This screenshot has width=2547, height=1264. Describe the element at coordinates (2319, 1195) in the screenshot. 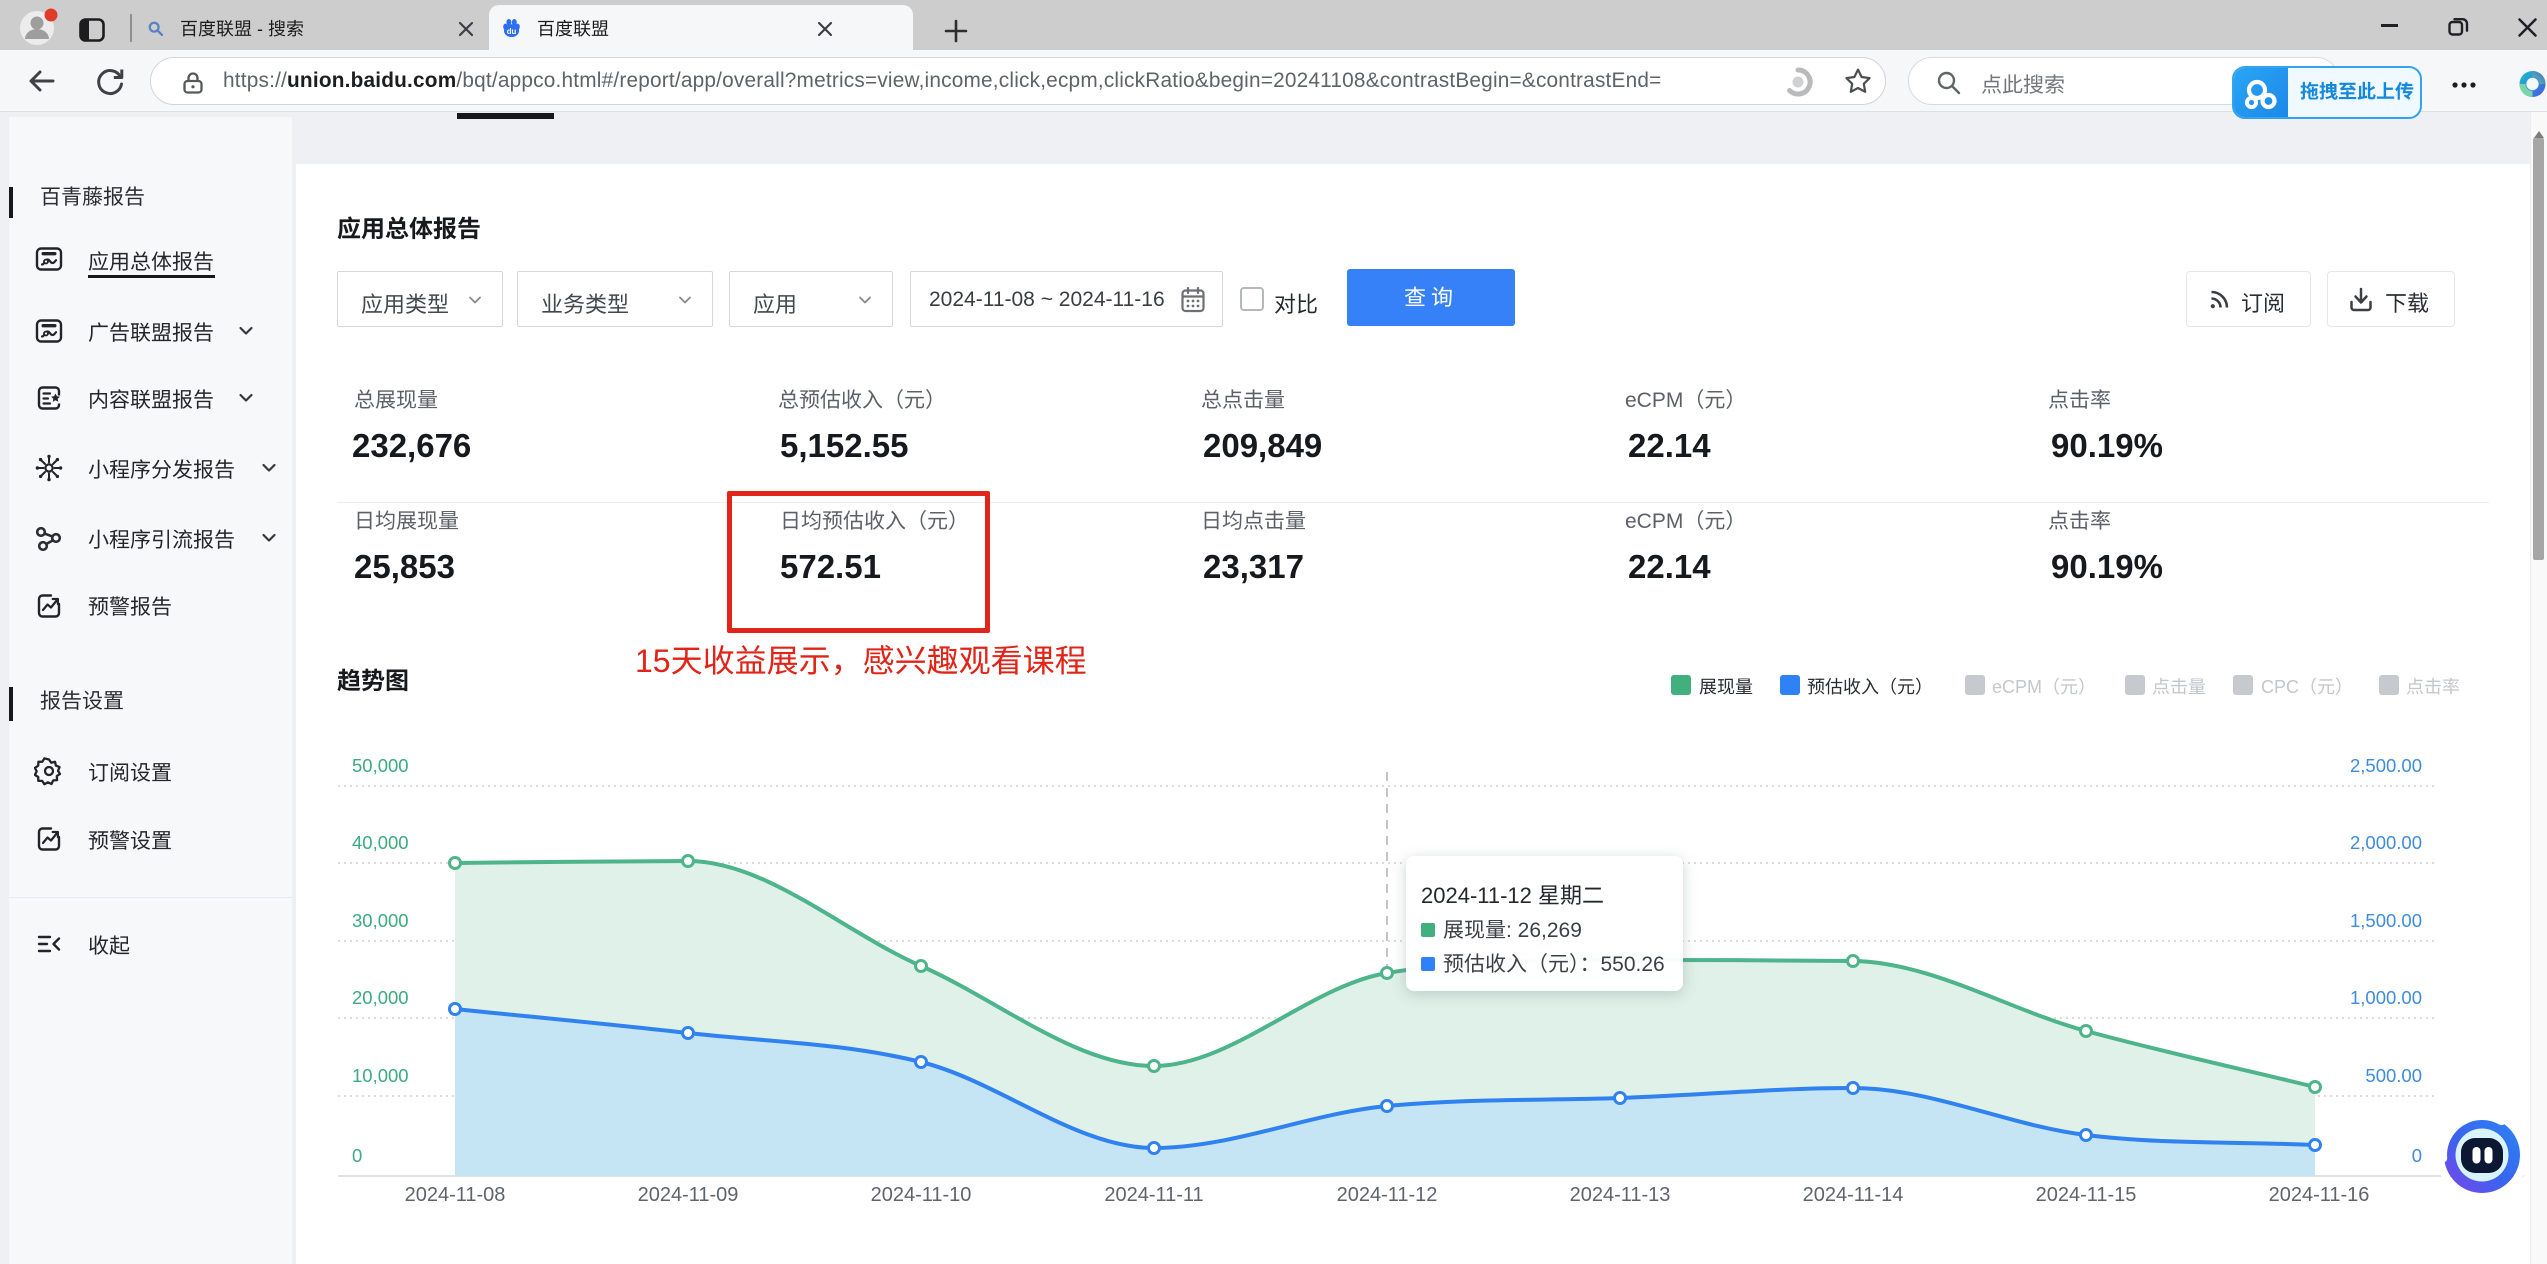

I see `svg-text: 2024-11-16` at that location.